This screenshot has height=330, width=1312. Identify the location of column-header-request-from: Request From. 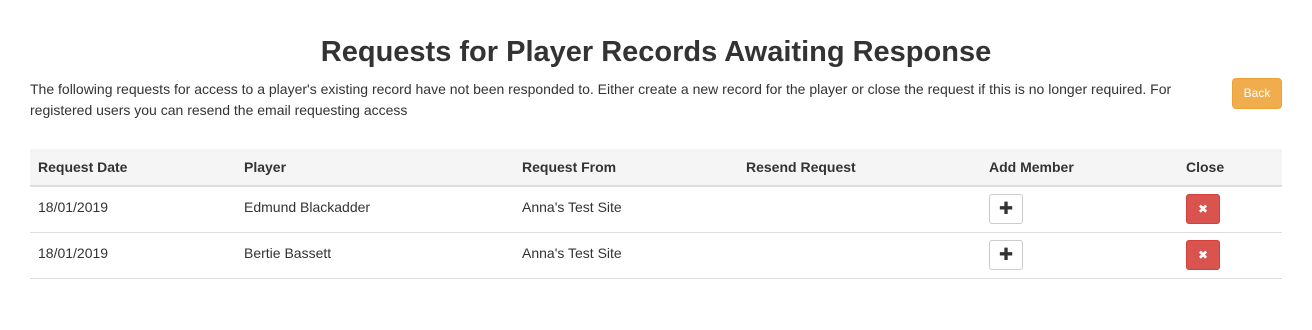
(626, 168).